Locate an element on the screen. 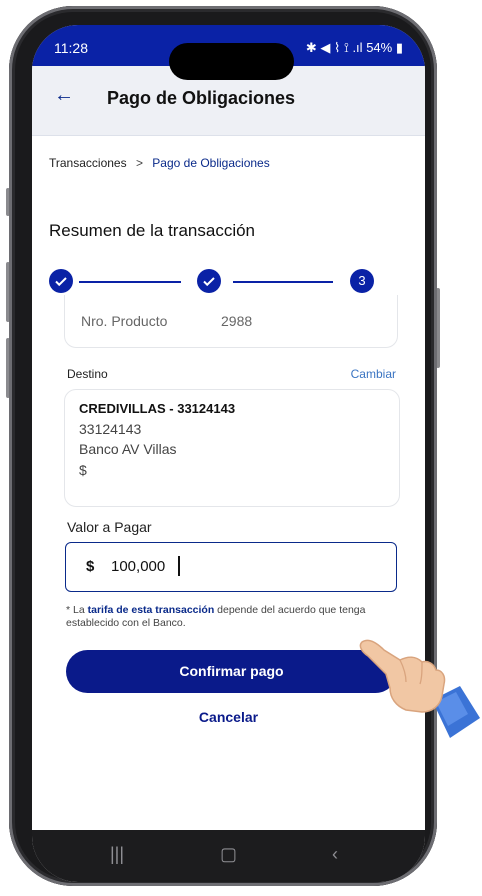 The width and height of the screenshot is (482, 896). step-3: 3 is located at coordinates (362, 281).